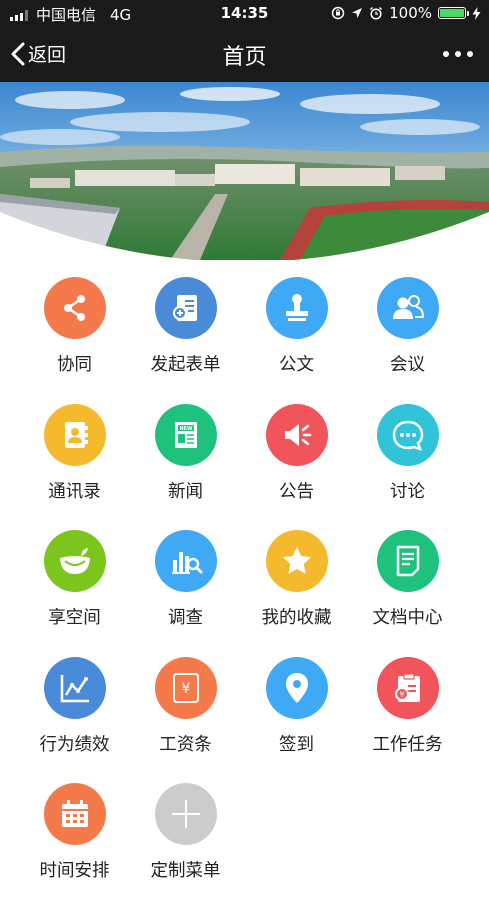 This screenshot has height=910, width=489. What do you see at coordinates (376, 13) in the screenshot?
I see `alarm-icon` at bounding box center [376, 13].